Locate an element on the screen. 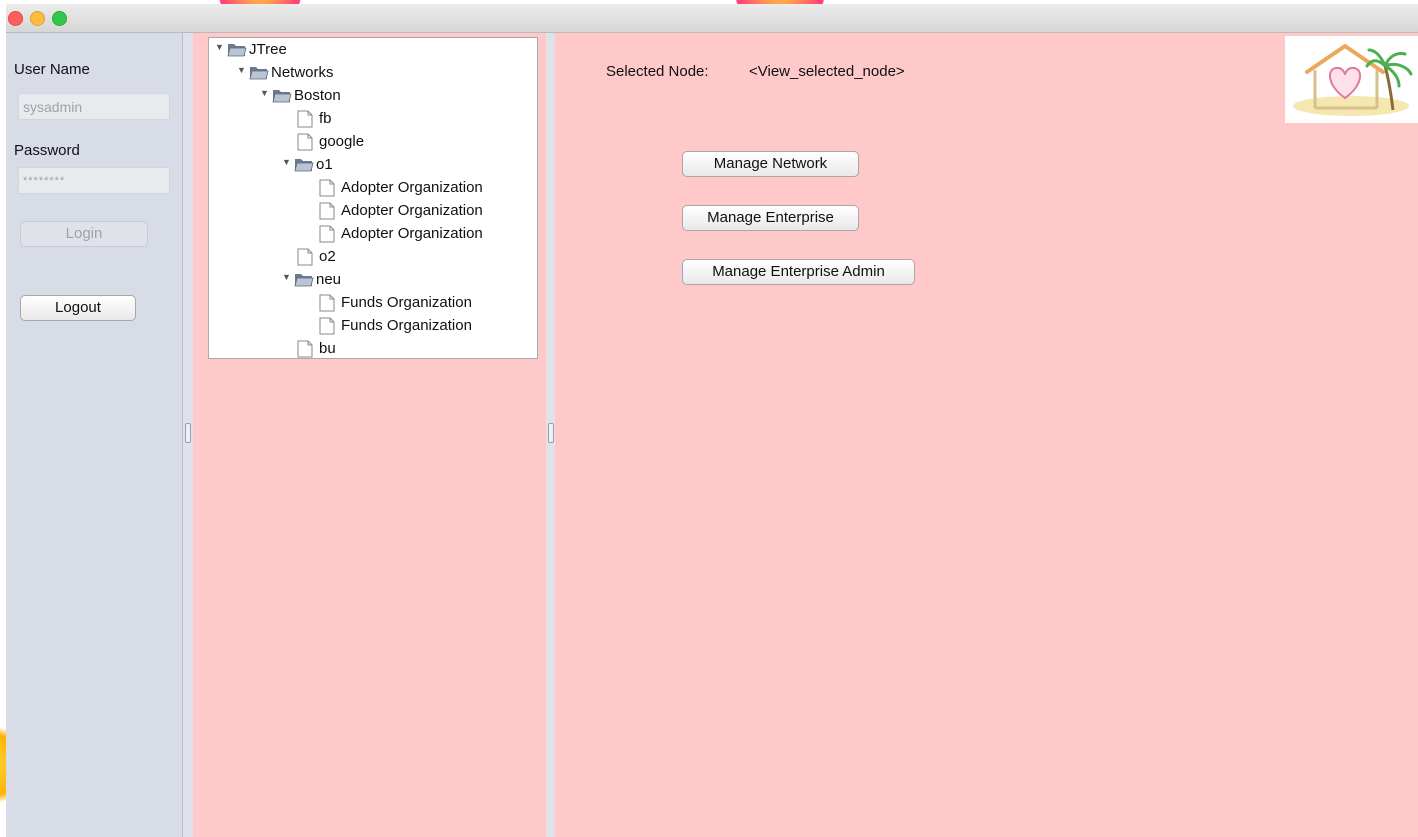 This screenshot has width=1418, height=837. title-bar is located at coordinates (712, 18).